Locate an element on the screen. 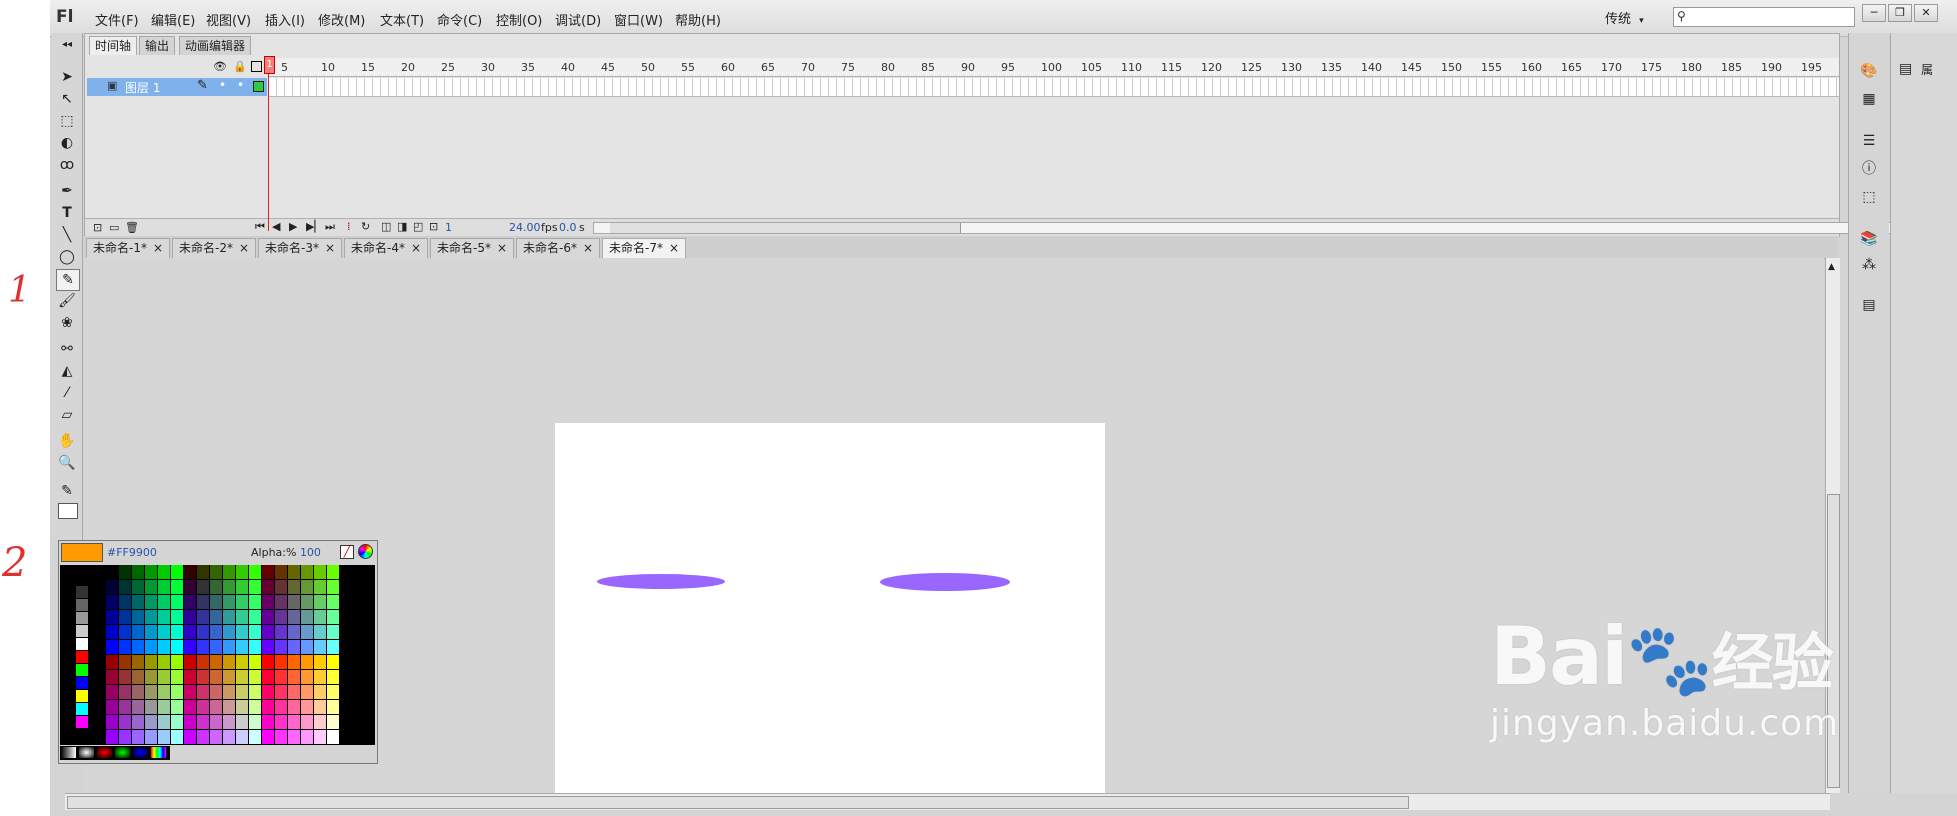 The image size is (1957, 816). layer-name-cell: ▣ 图层 1 ✎ • • is located at coordinates (177, 87).